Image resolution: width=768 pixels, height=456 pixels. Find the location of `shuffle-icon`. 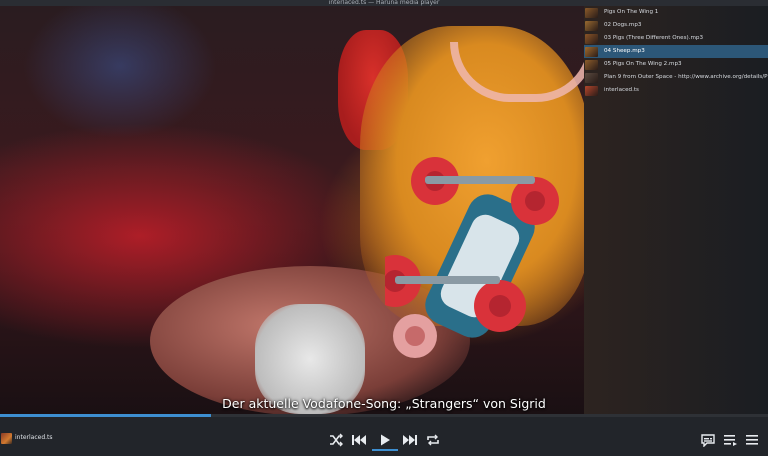

shuffle-icon is located at coordinates (336, 440).